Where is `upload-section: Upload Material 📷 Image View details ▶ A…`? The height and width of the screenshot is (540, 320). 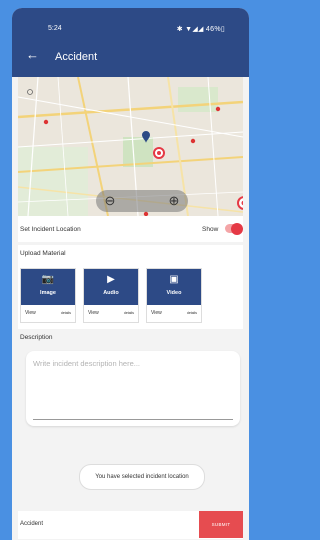
upload-section: Upload Material 📷 Image View details ▶ A… is located at coordinates (130, 287).